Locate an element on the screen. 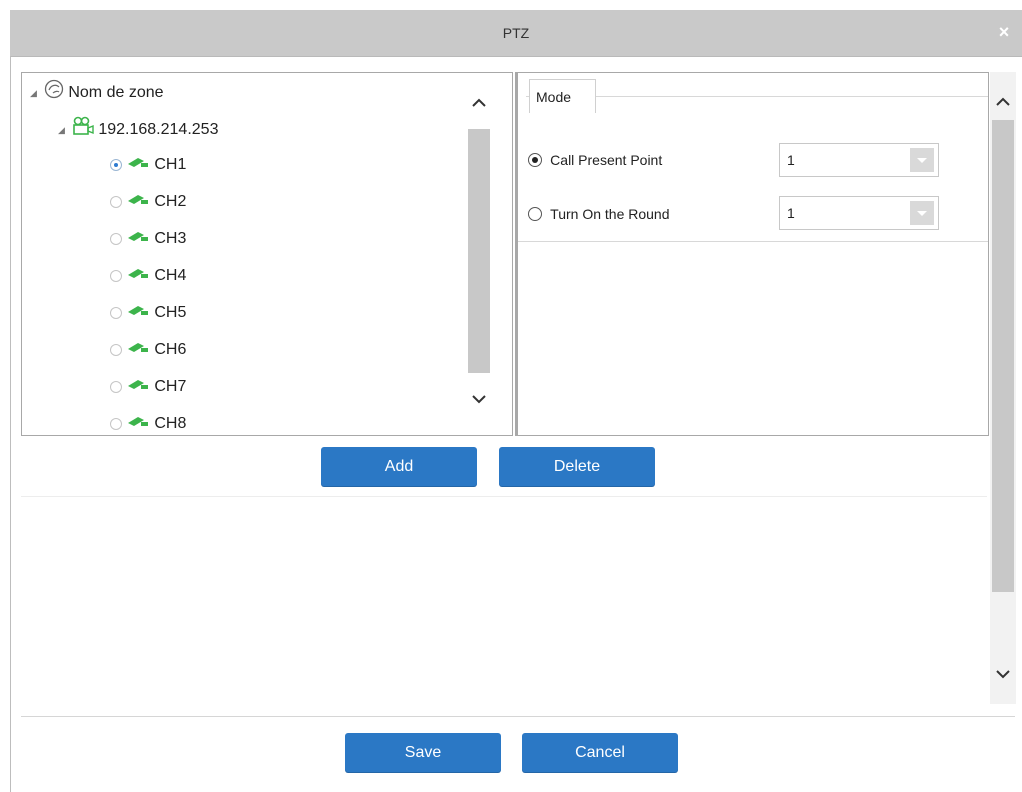 Image resolution: width=1022 pixels, height=792 pixels. channel-item: CH8 is located at coordinates (148, 423).